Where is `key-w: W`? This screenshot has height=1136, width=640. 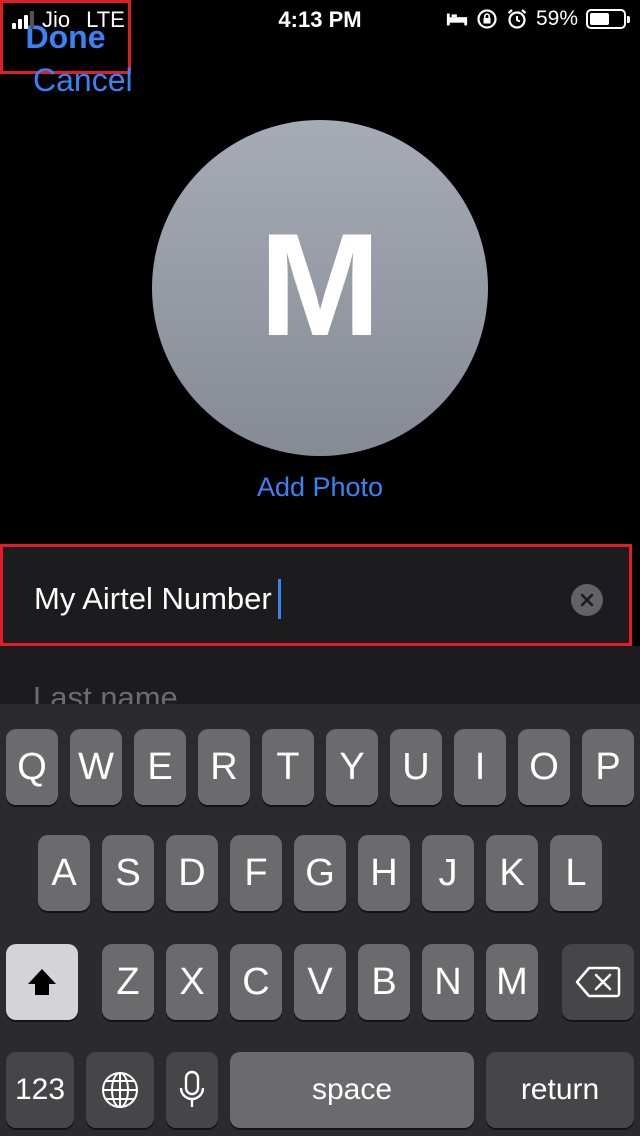 key-w: W is located at coordinates (96, 767).